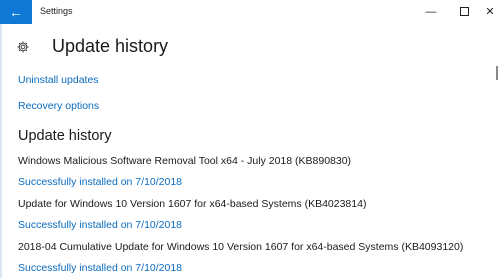 The width and height of the screenshot is (500, 278). Describe the element at coordinates (464, 11) in the screenshot. I see `maximize-icon` at that location.